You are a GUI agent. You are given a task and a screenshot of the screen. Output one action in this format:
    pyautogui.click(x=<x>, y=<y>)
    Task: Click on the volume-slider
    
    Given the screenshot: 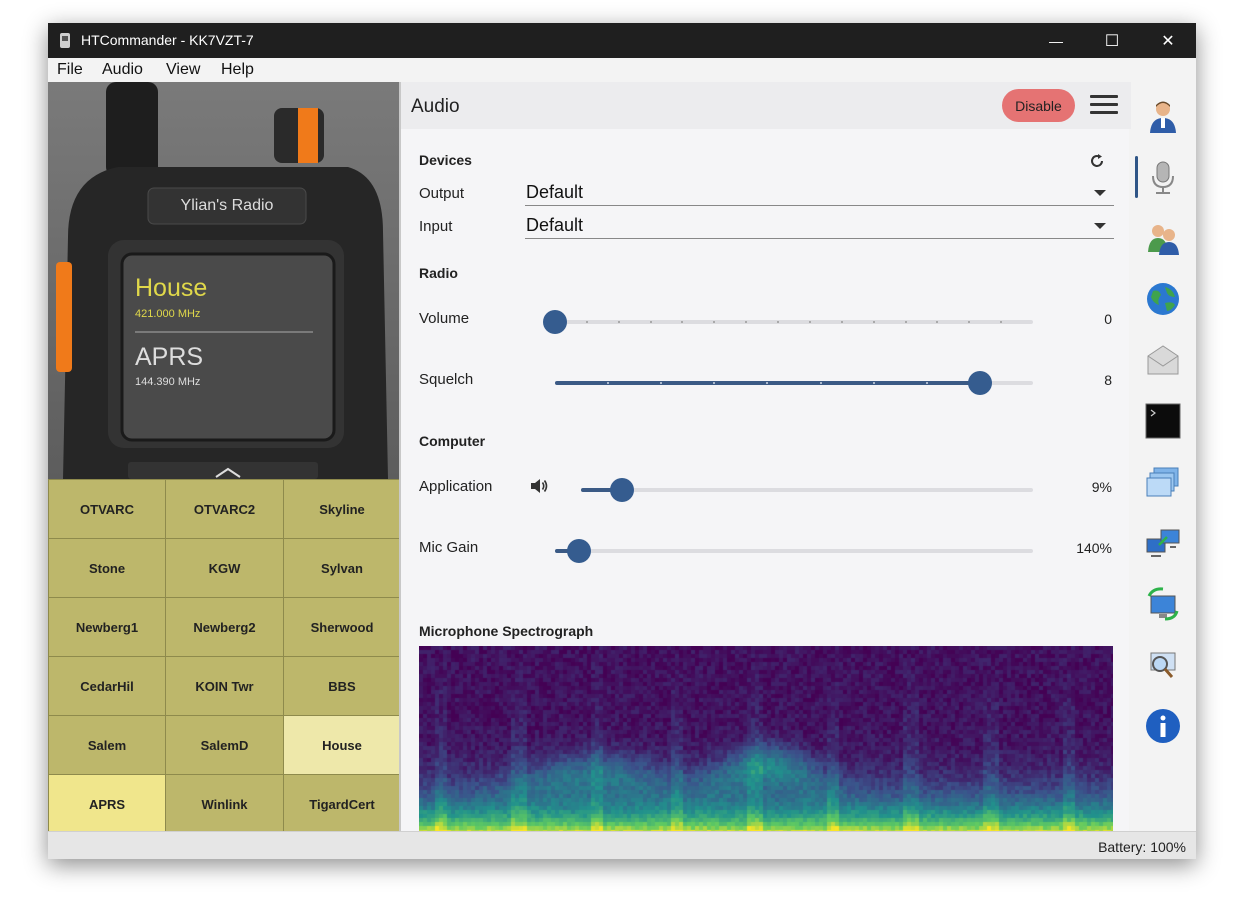 What is the action you would take?
    pyautogui.click(x=788, y=322)
    